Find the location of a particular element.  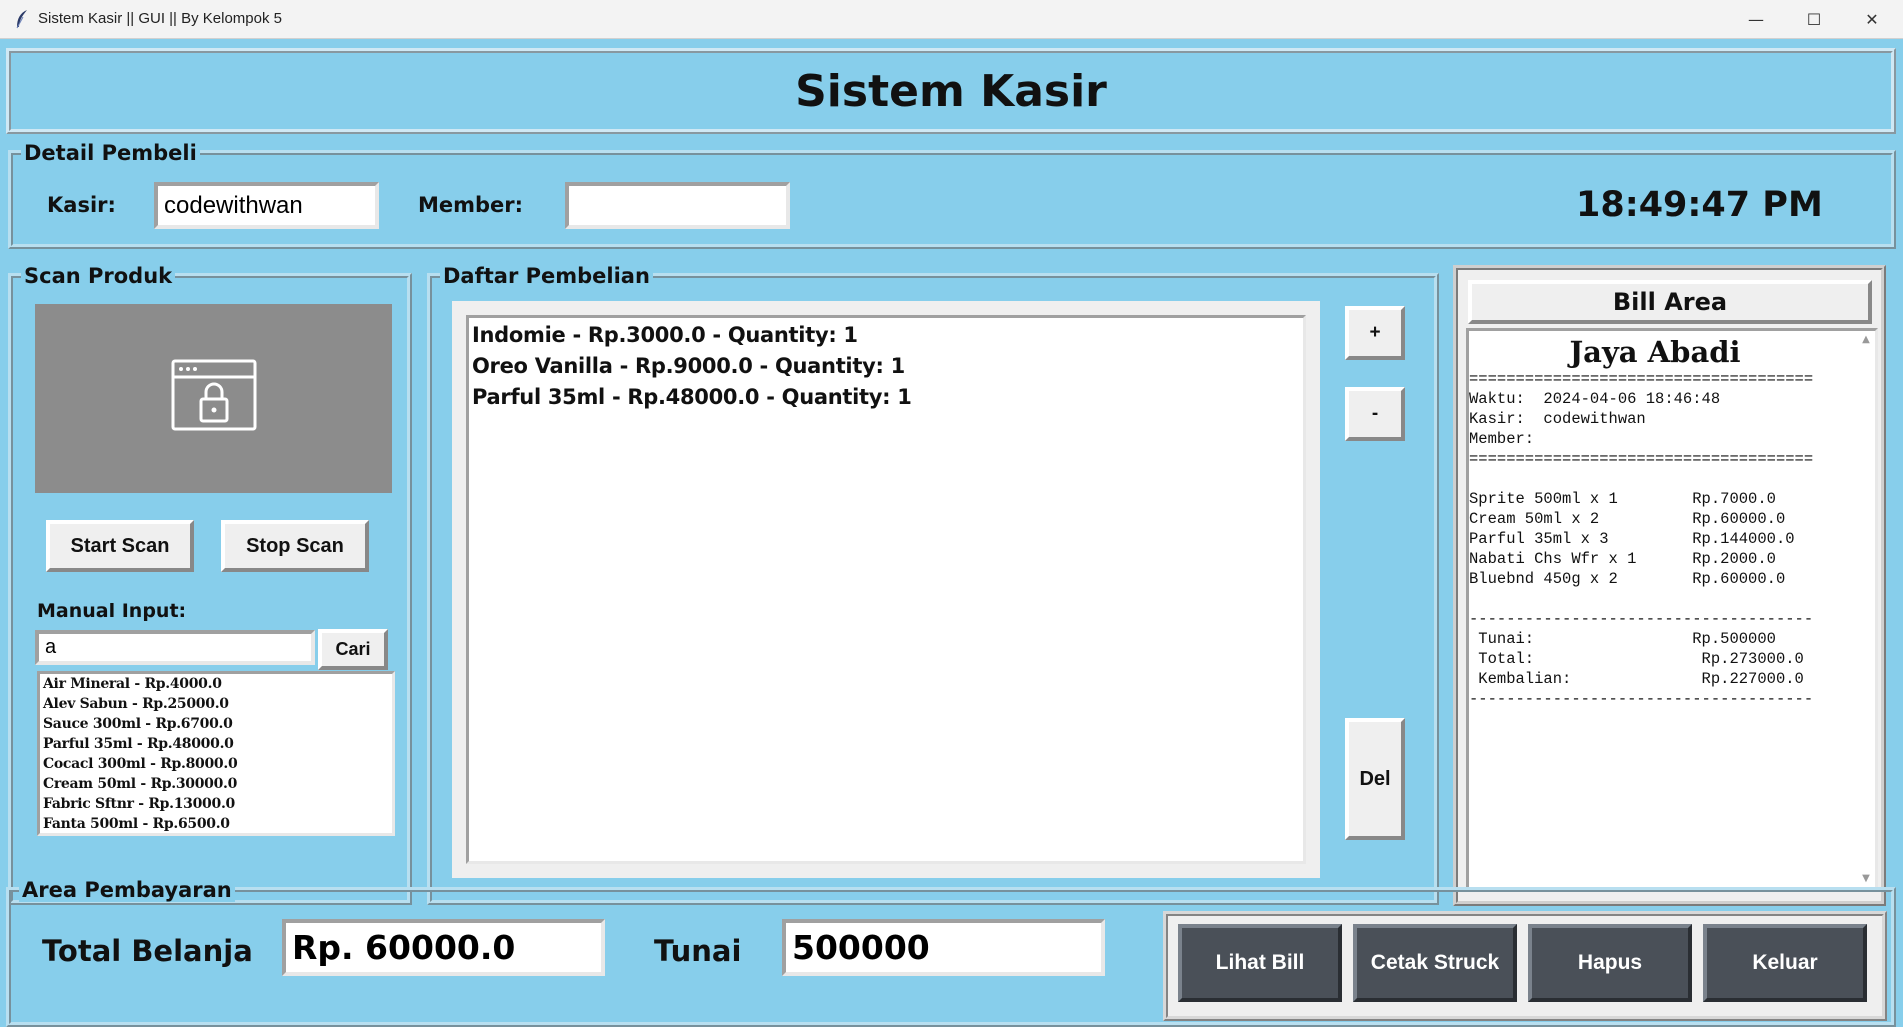

area-pembayaran-title: Area Pembayaran is located at coordinates (127, 890).